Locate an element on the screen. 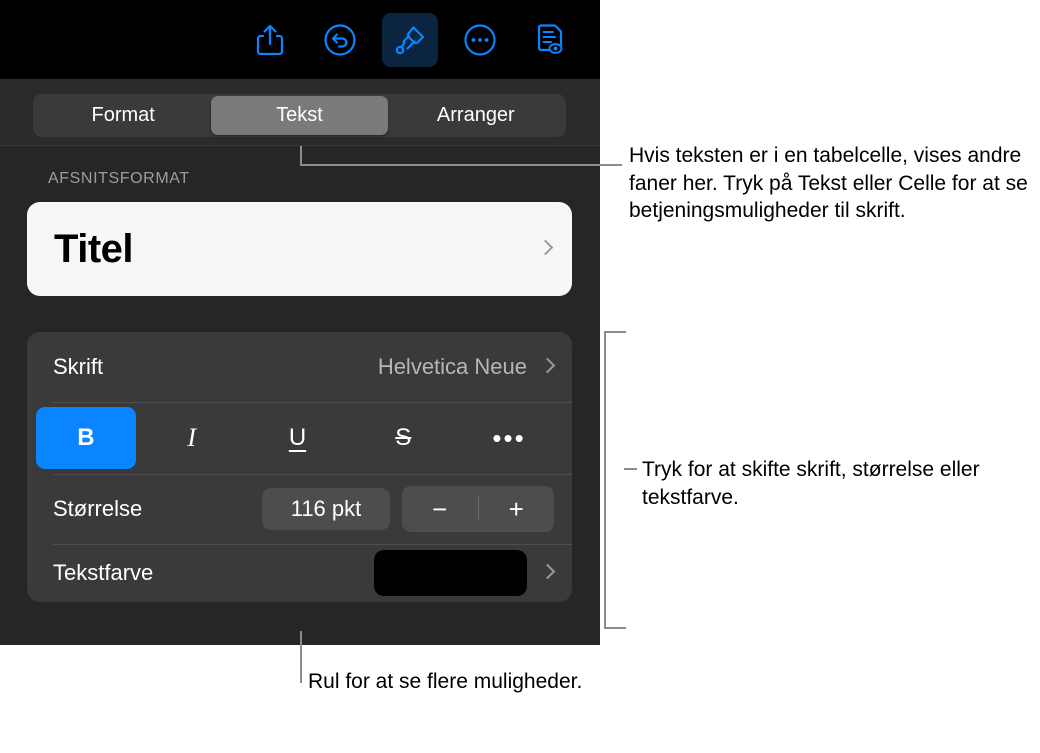 The height and width of the screenshot is (753, 1040). font-size-decrement-button: − is located at coordinates (440, 509).